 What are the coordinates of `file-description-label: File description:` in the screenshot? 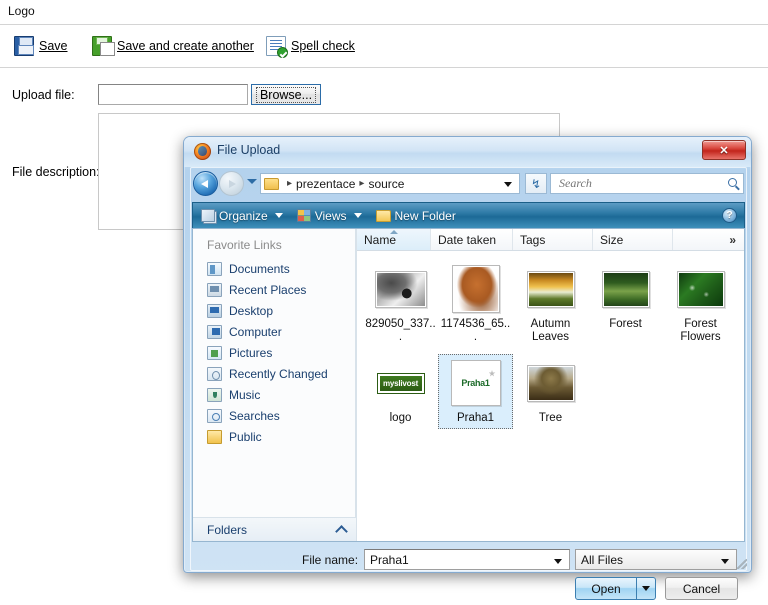 It's located at (56, 172).